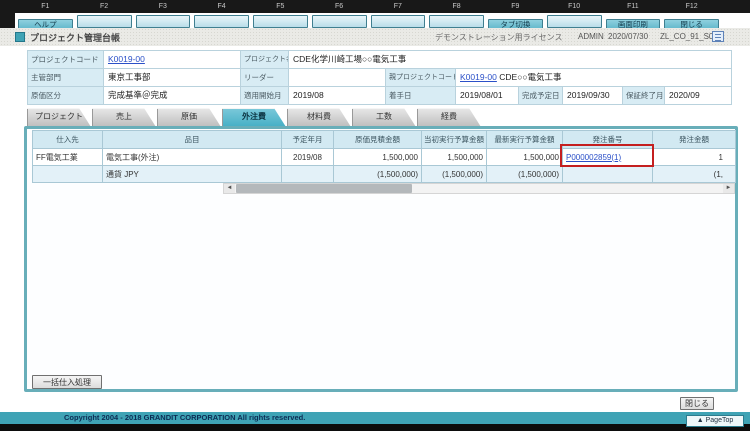 The height and width of the screenshot is (431, 750). Describe the element at coordinates (75, 38) in the screenshot. I see `page-title: プロジェクト管理台帳` at that location.